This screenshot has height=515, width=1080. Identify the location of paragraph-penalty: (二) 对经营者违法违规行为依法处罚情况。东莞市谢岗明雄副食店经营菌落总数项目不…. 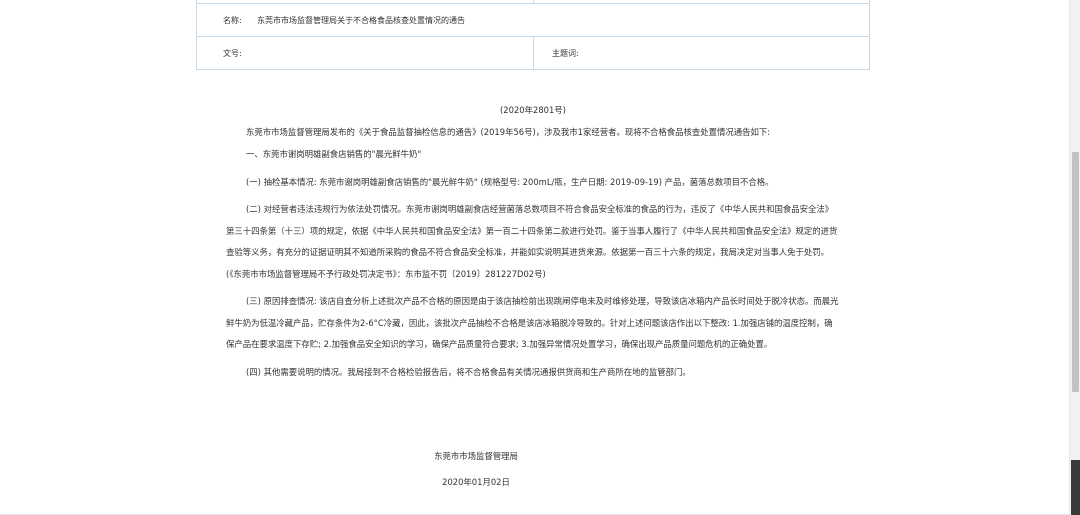
(532, 241).